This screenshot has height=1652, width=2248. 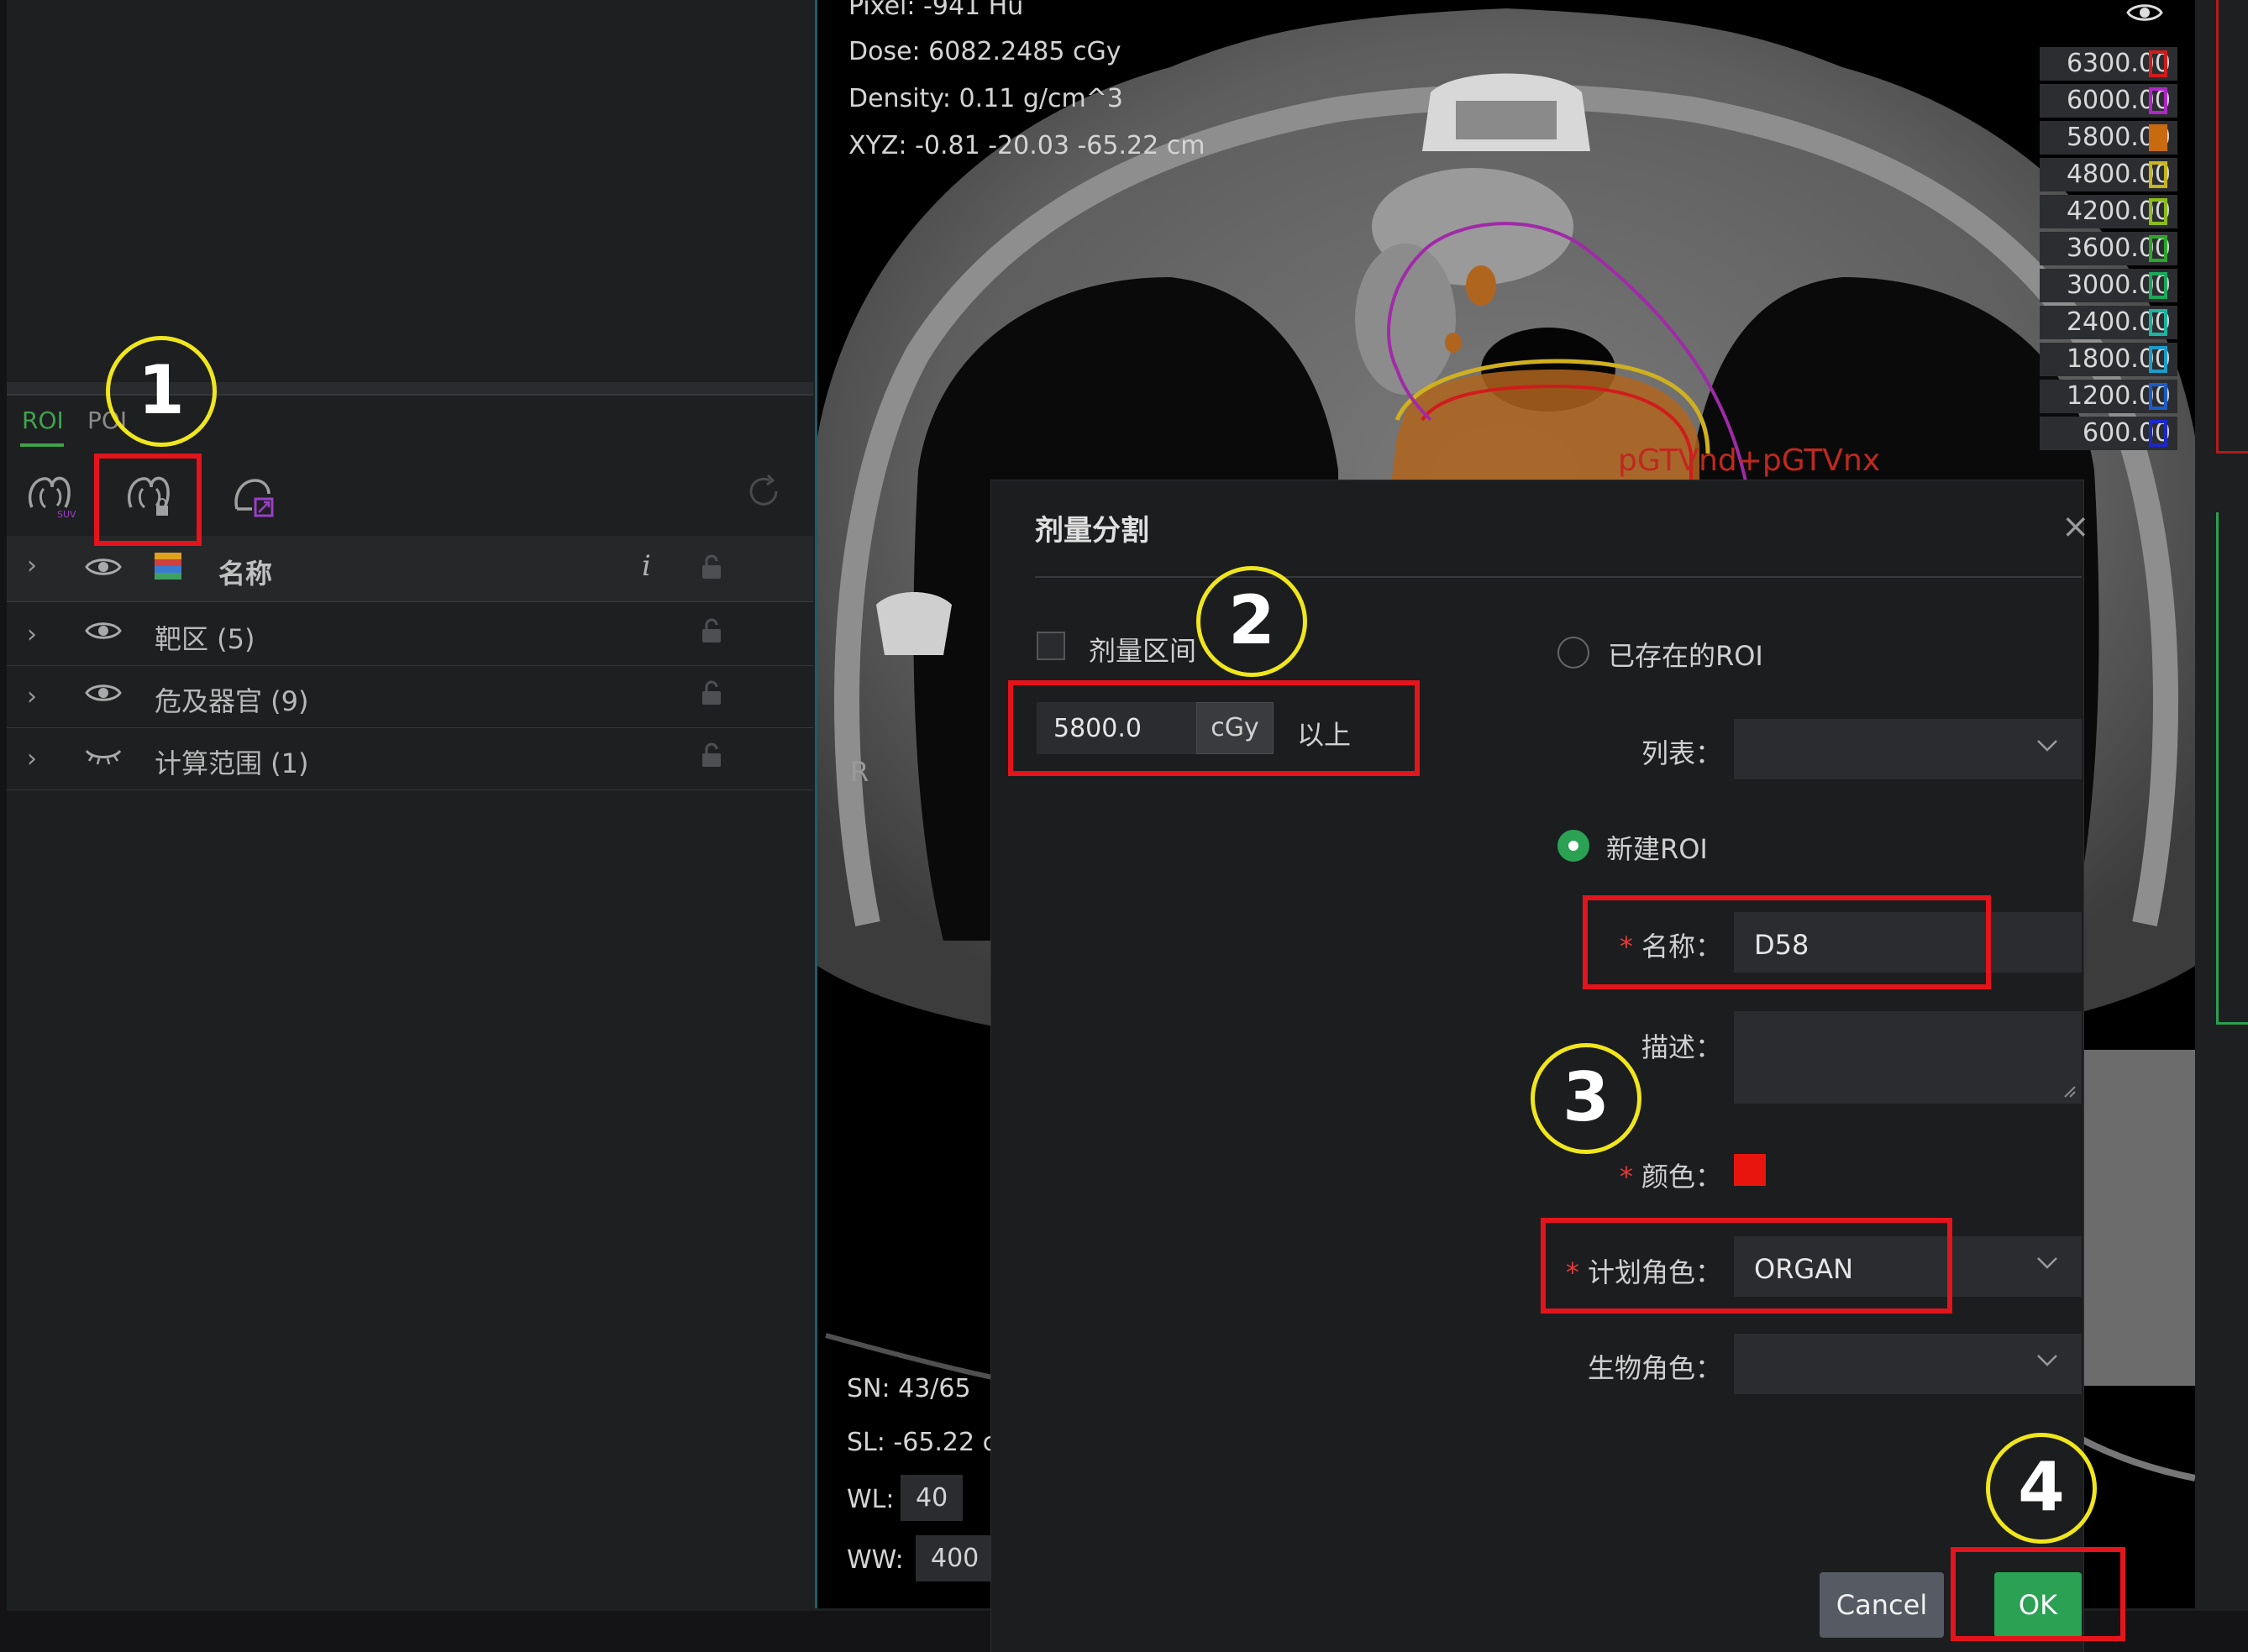 I want to click on roi-group-label: 计算范围 (1), so click(x=232, y=763).